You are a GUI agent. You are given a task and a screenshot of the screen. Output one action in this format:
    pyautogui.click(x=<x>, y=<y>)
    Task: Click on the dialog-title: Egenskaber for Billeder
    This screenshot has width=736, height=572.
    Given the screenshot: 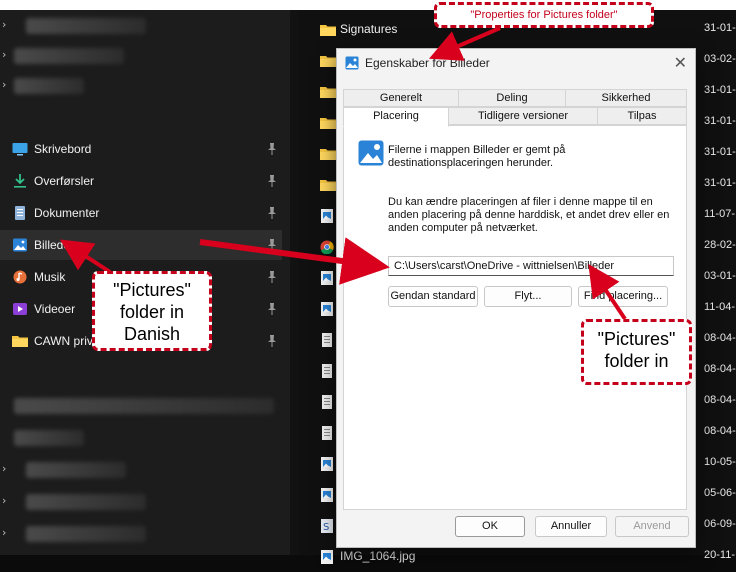 What is the action you would take?
    pyautogui.click(x=427, y=63)
    